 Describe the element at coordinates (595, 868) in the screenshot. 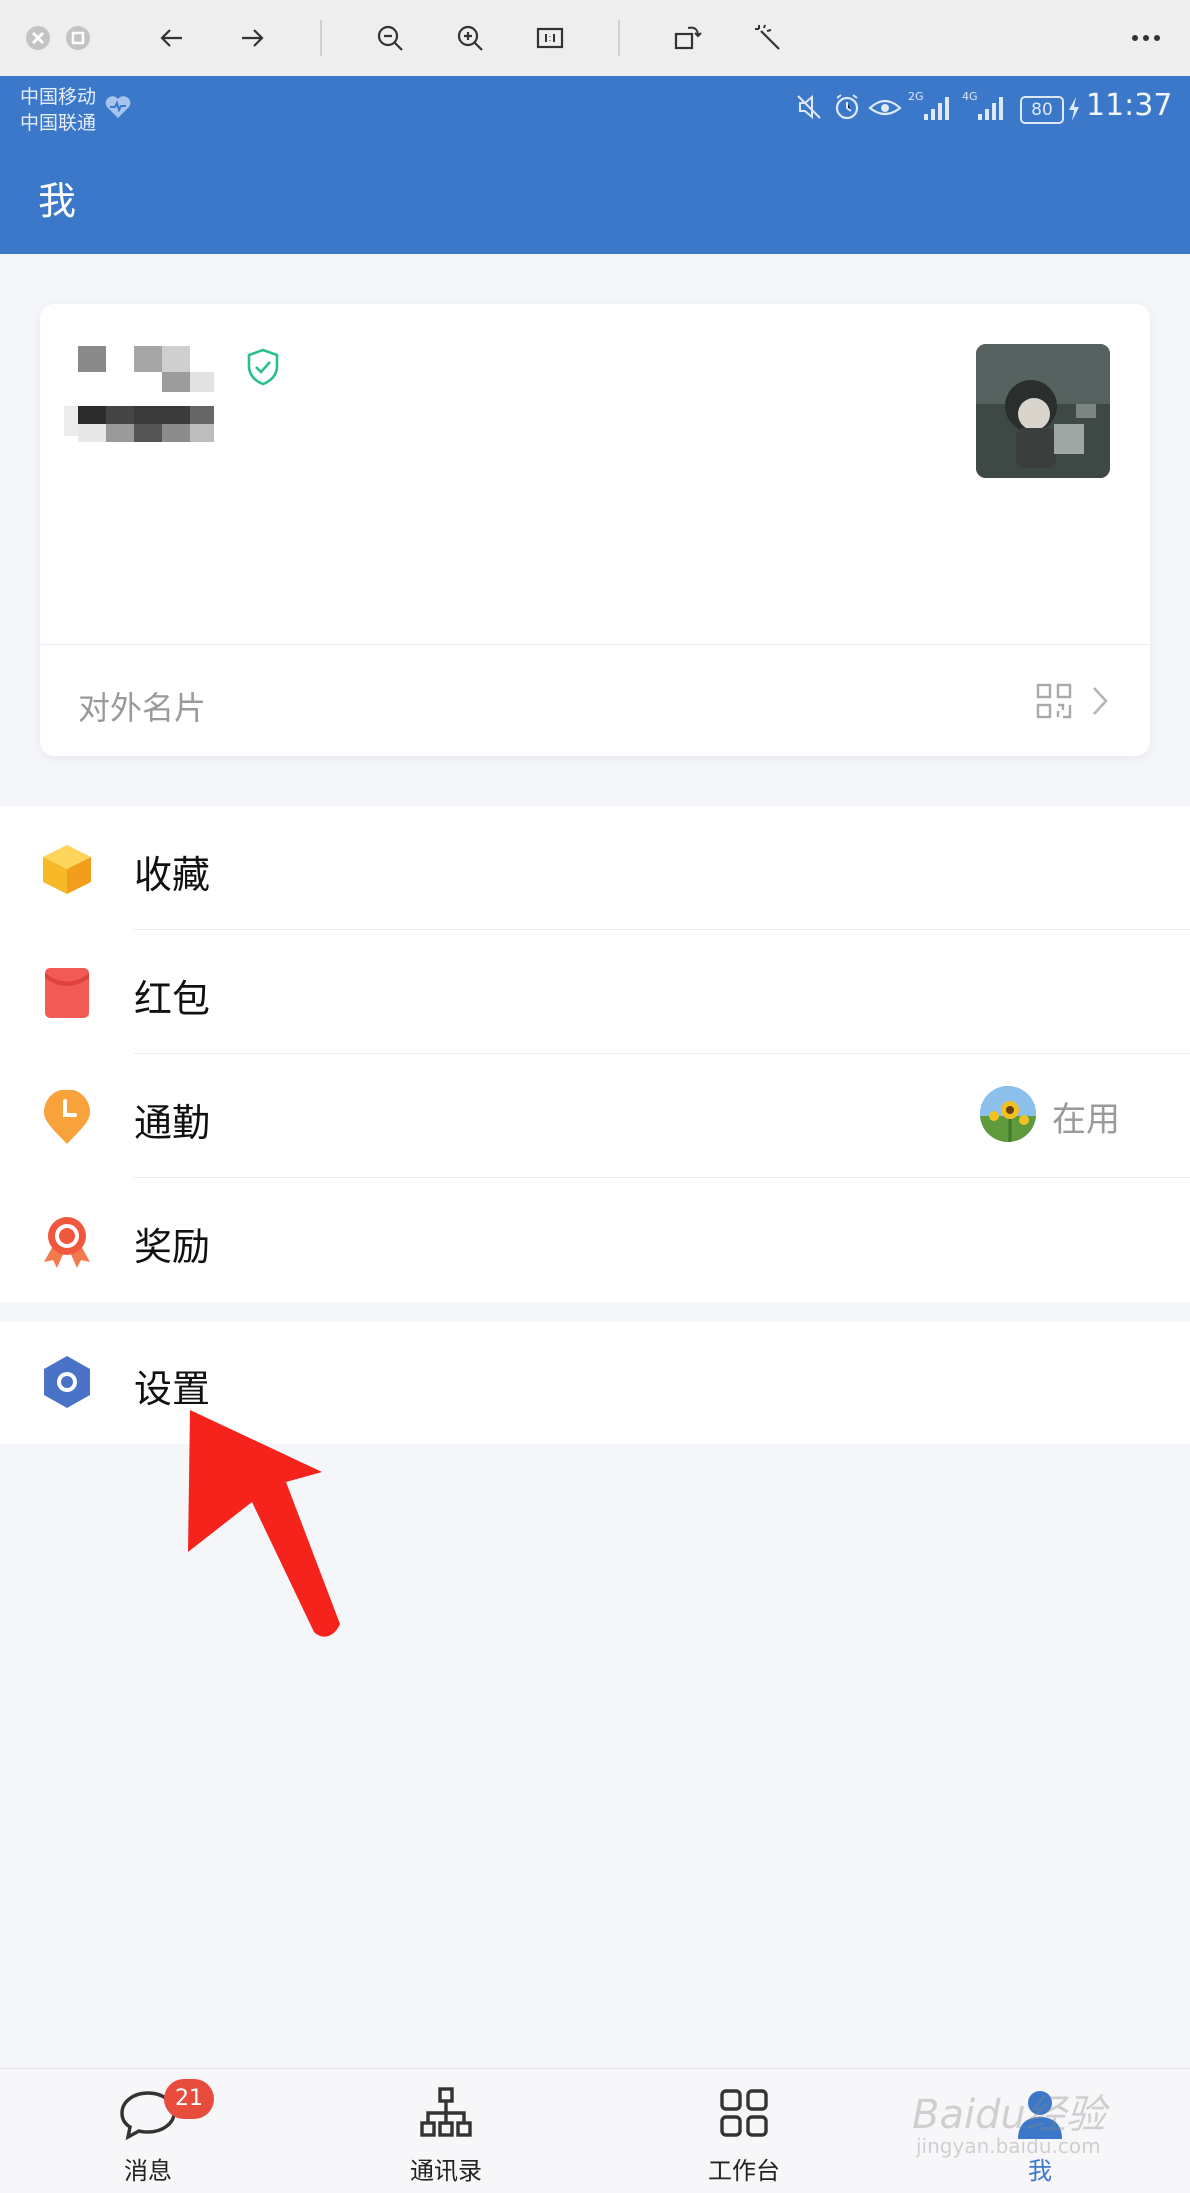

I see `menu-item-favorites: 收藏` at that location.